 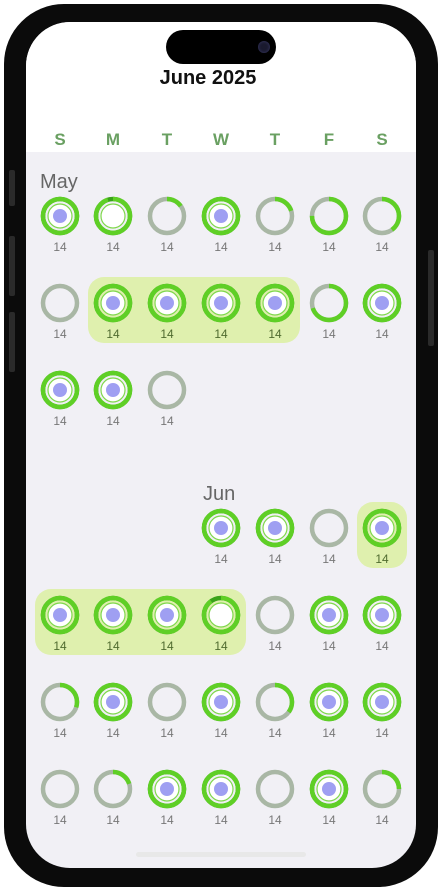 I want to click on camera-icon, so click(x=264, y=47).